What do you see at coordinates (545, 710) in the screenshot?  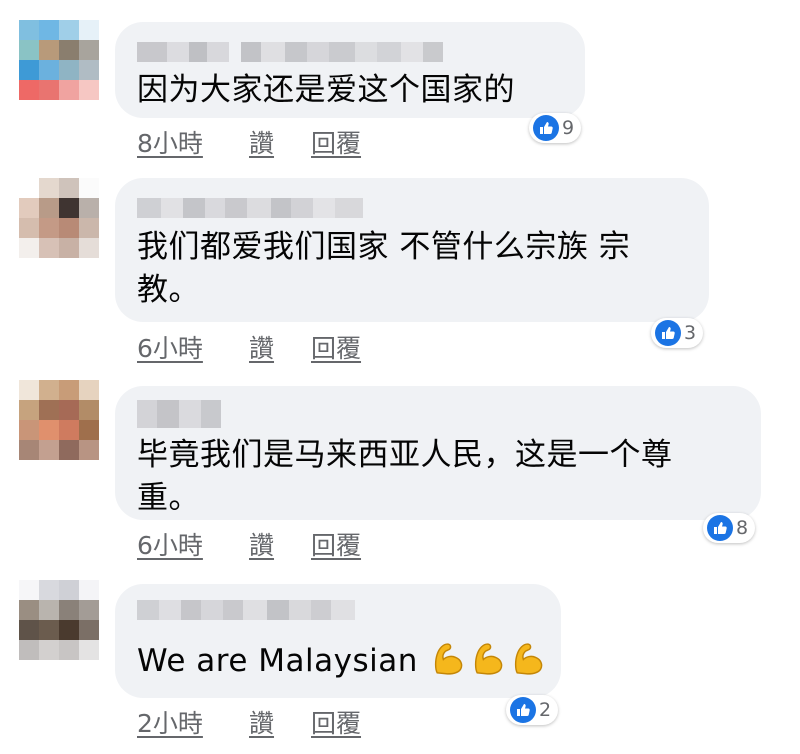 I see `reaction-count: 2` at bounding box center [545, 710].